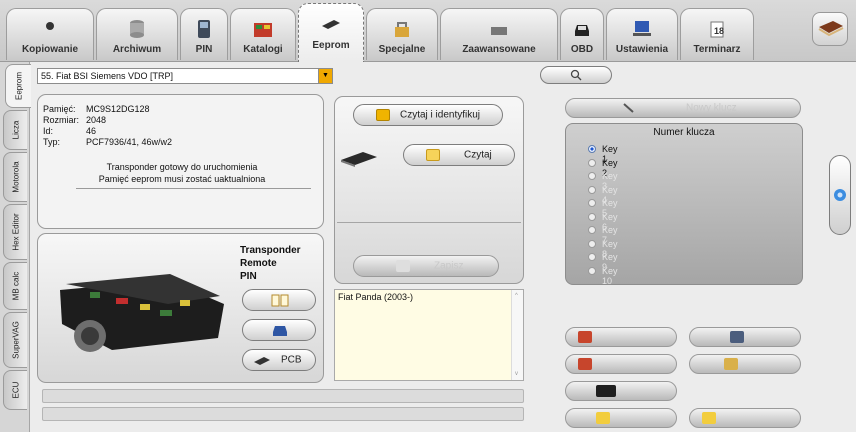  What do you see at coordinates (258, 263) in the screenshot?
I see `remote-label: Remote` at bounding box center [258, 263].